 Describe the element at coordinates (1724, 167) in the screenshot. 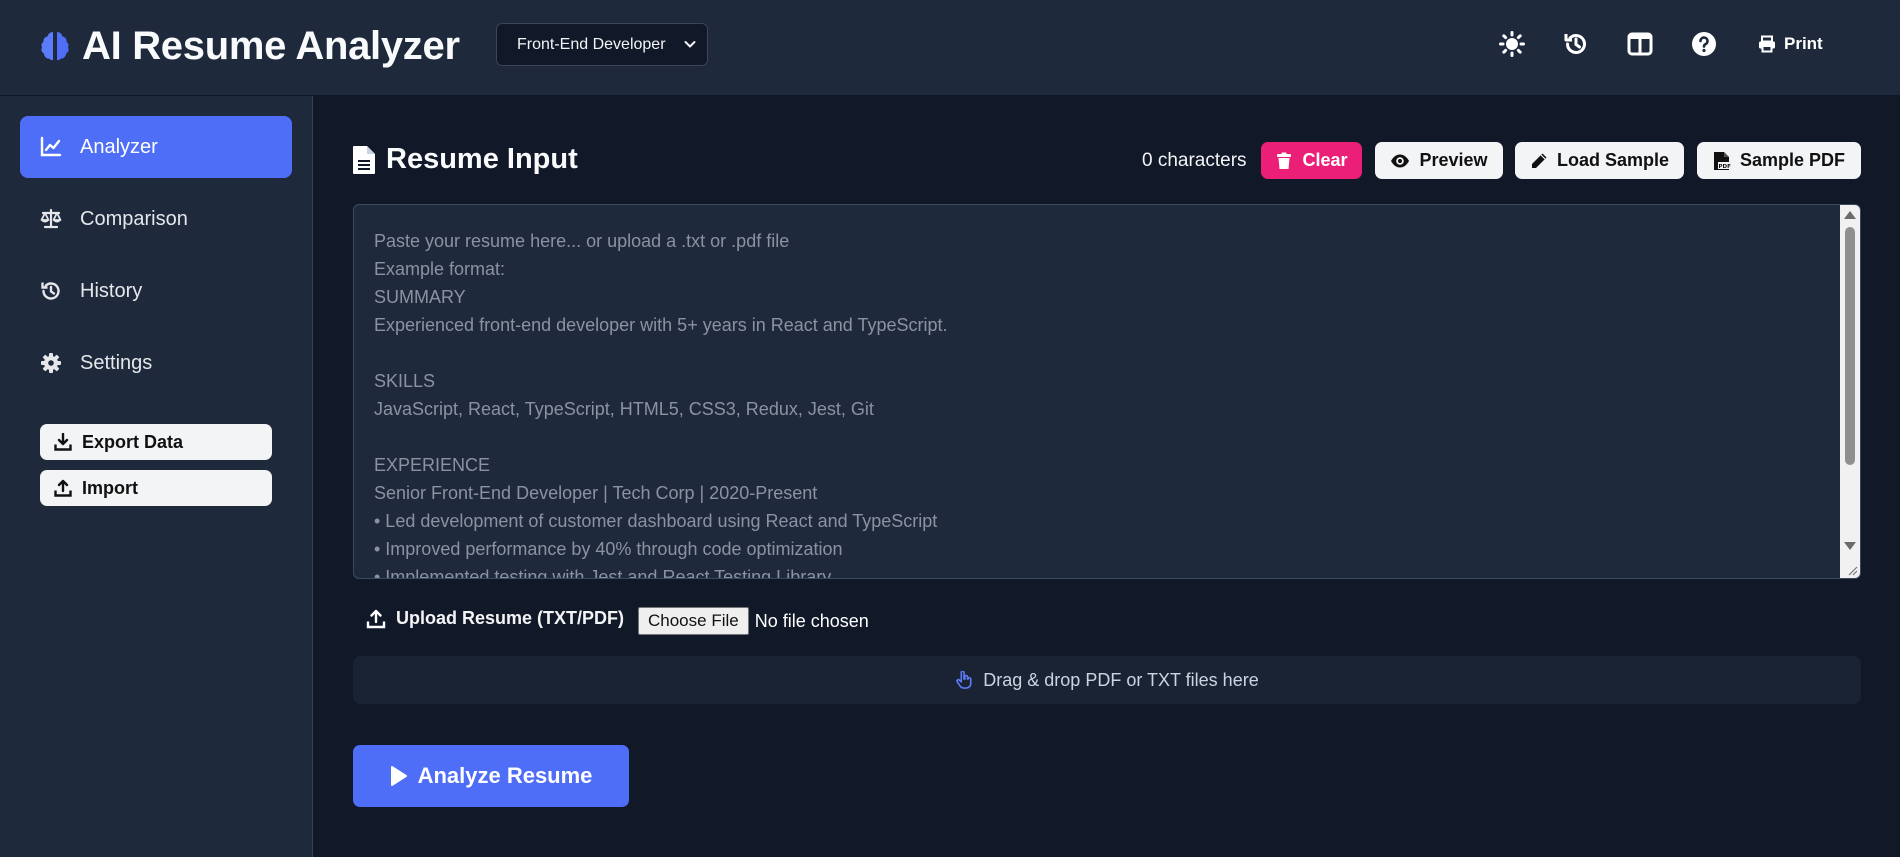

I see `svg-text: PDF` at that location.